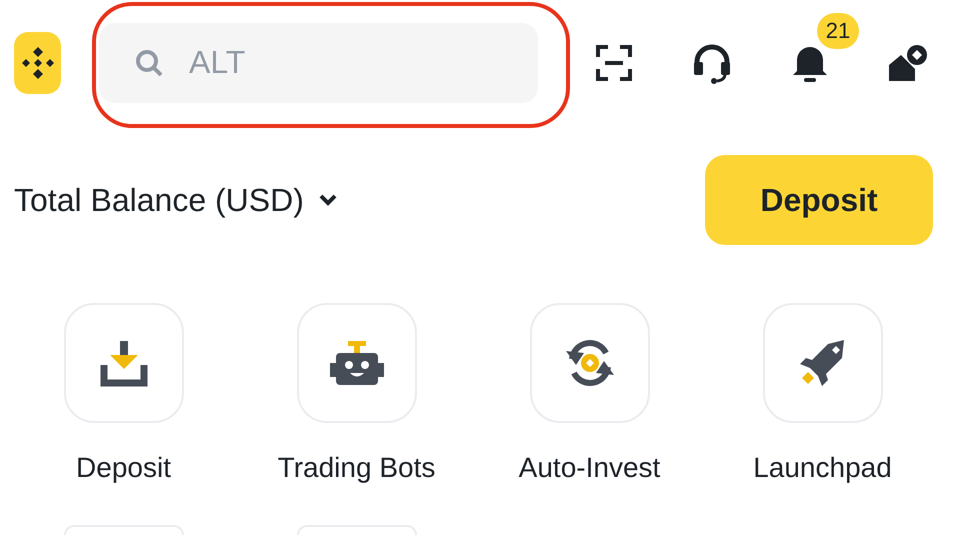  I want to click on download-tray-icon, so click(124, 363).